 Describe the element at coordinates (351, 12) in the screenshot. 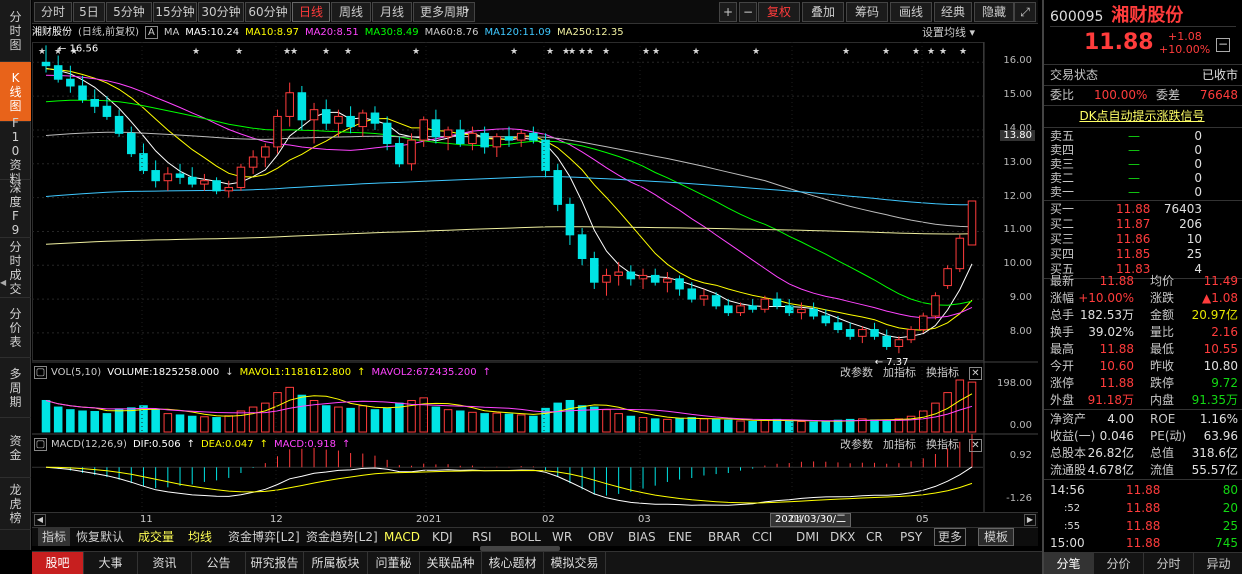

I see `period-7: 周线` at that location.